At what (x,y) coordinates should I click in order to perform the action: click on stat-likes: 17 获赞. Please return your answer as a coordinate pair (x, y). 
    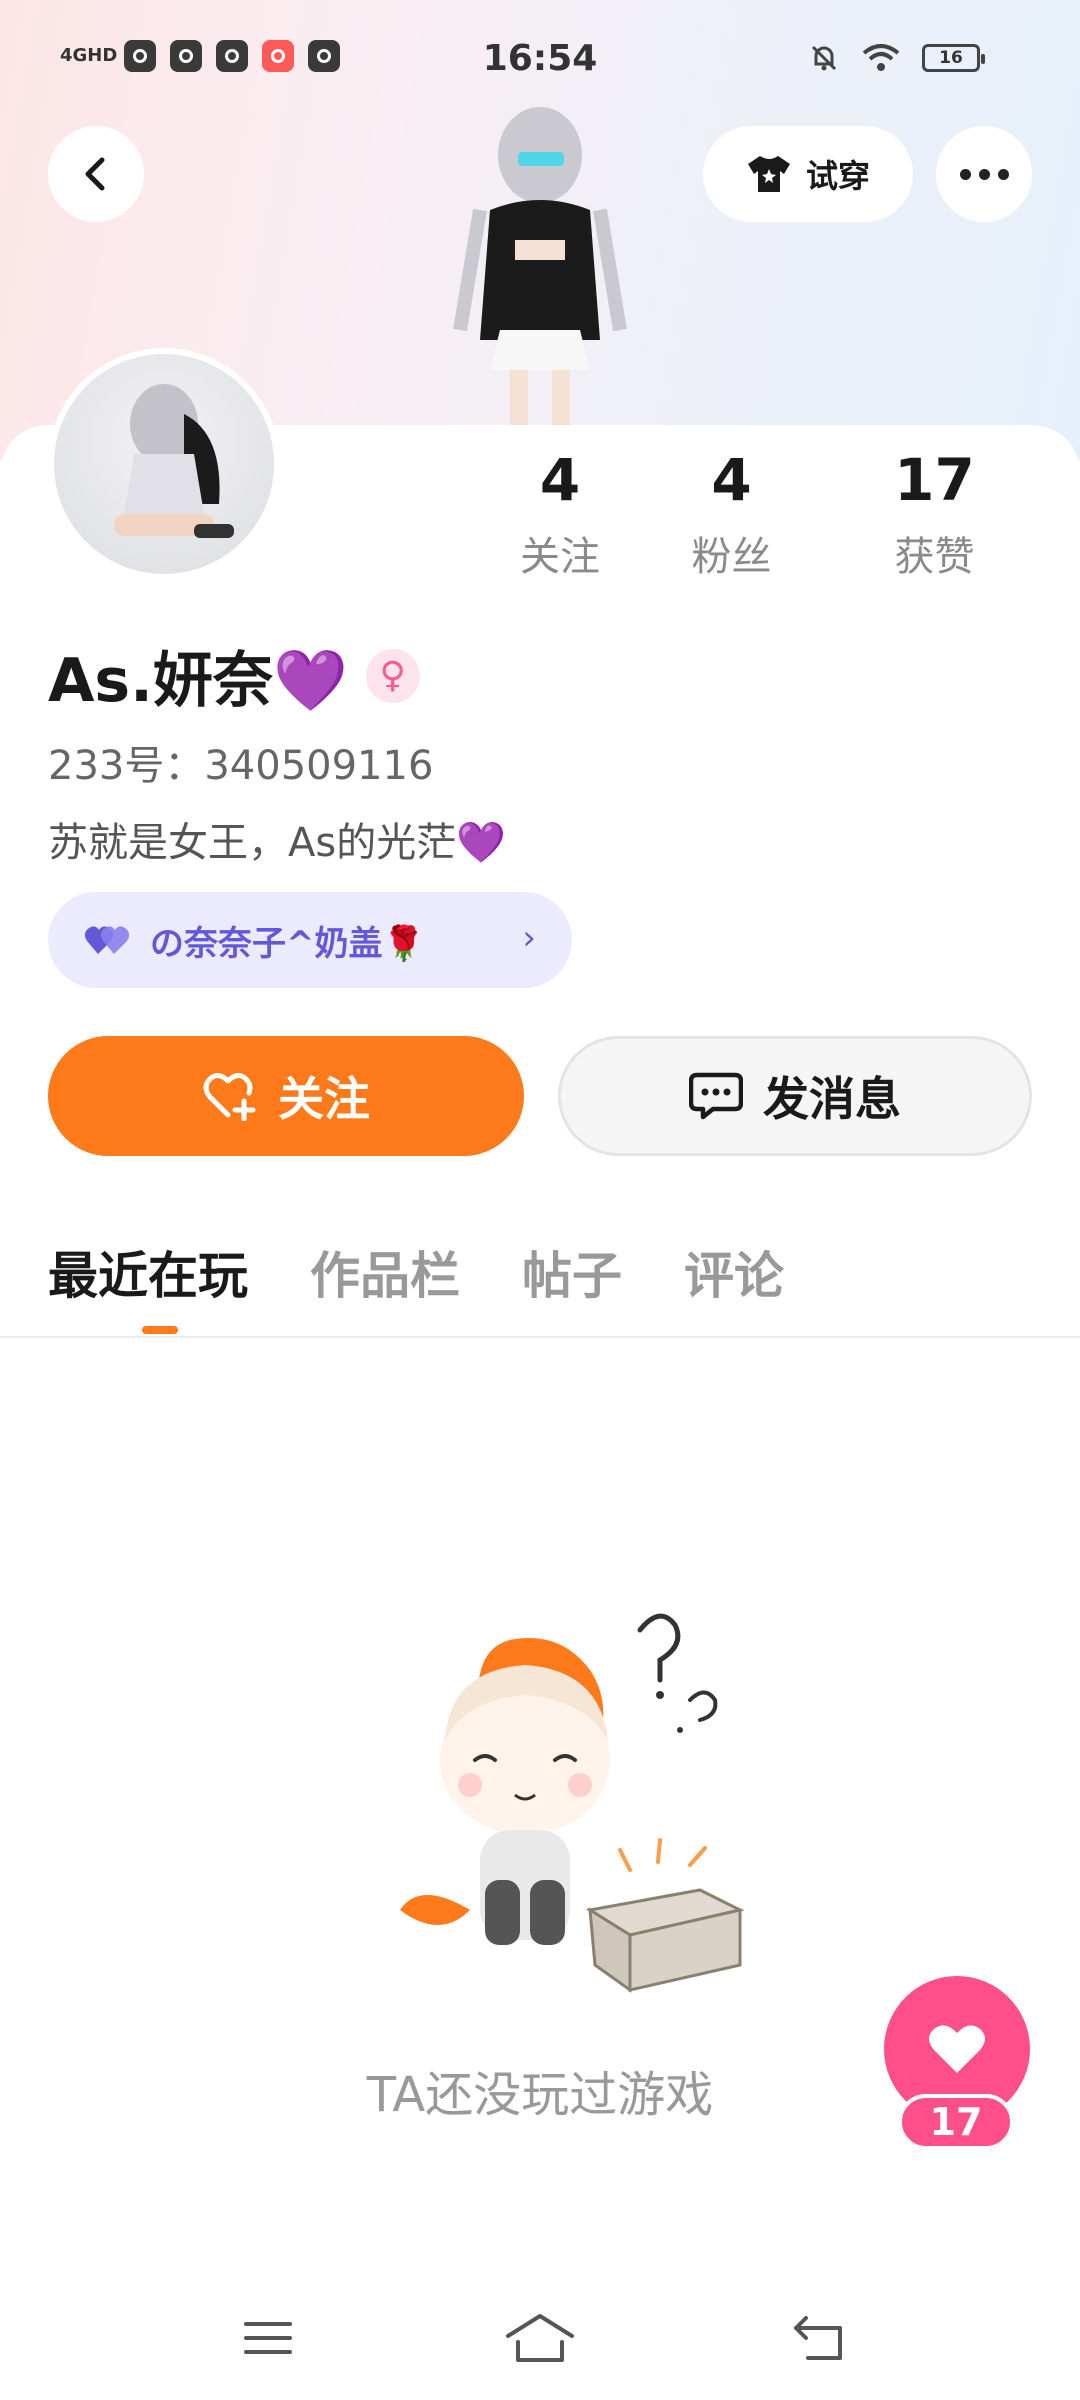
    Looking at the image, I should click on (934, 511).